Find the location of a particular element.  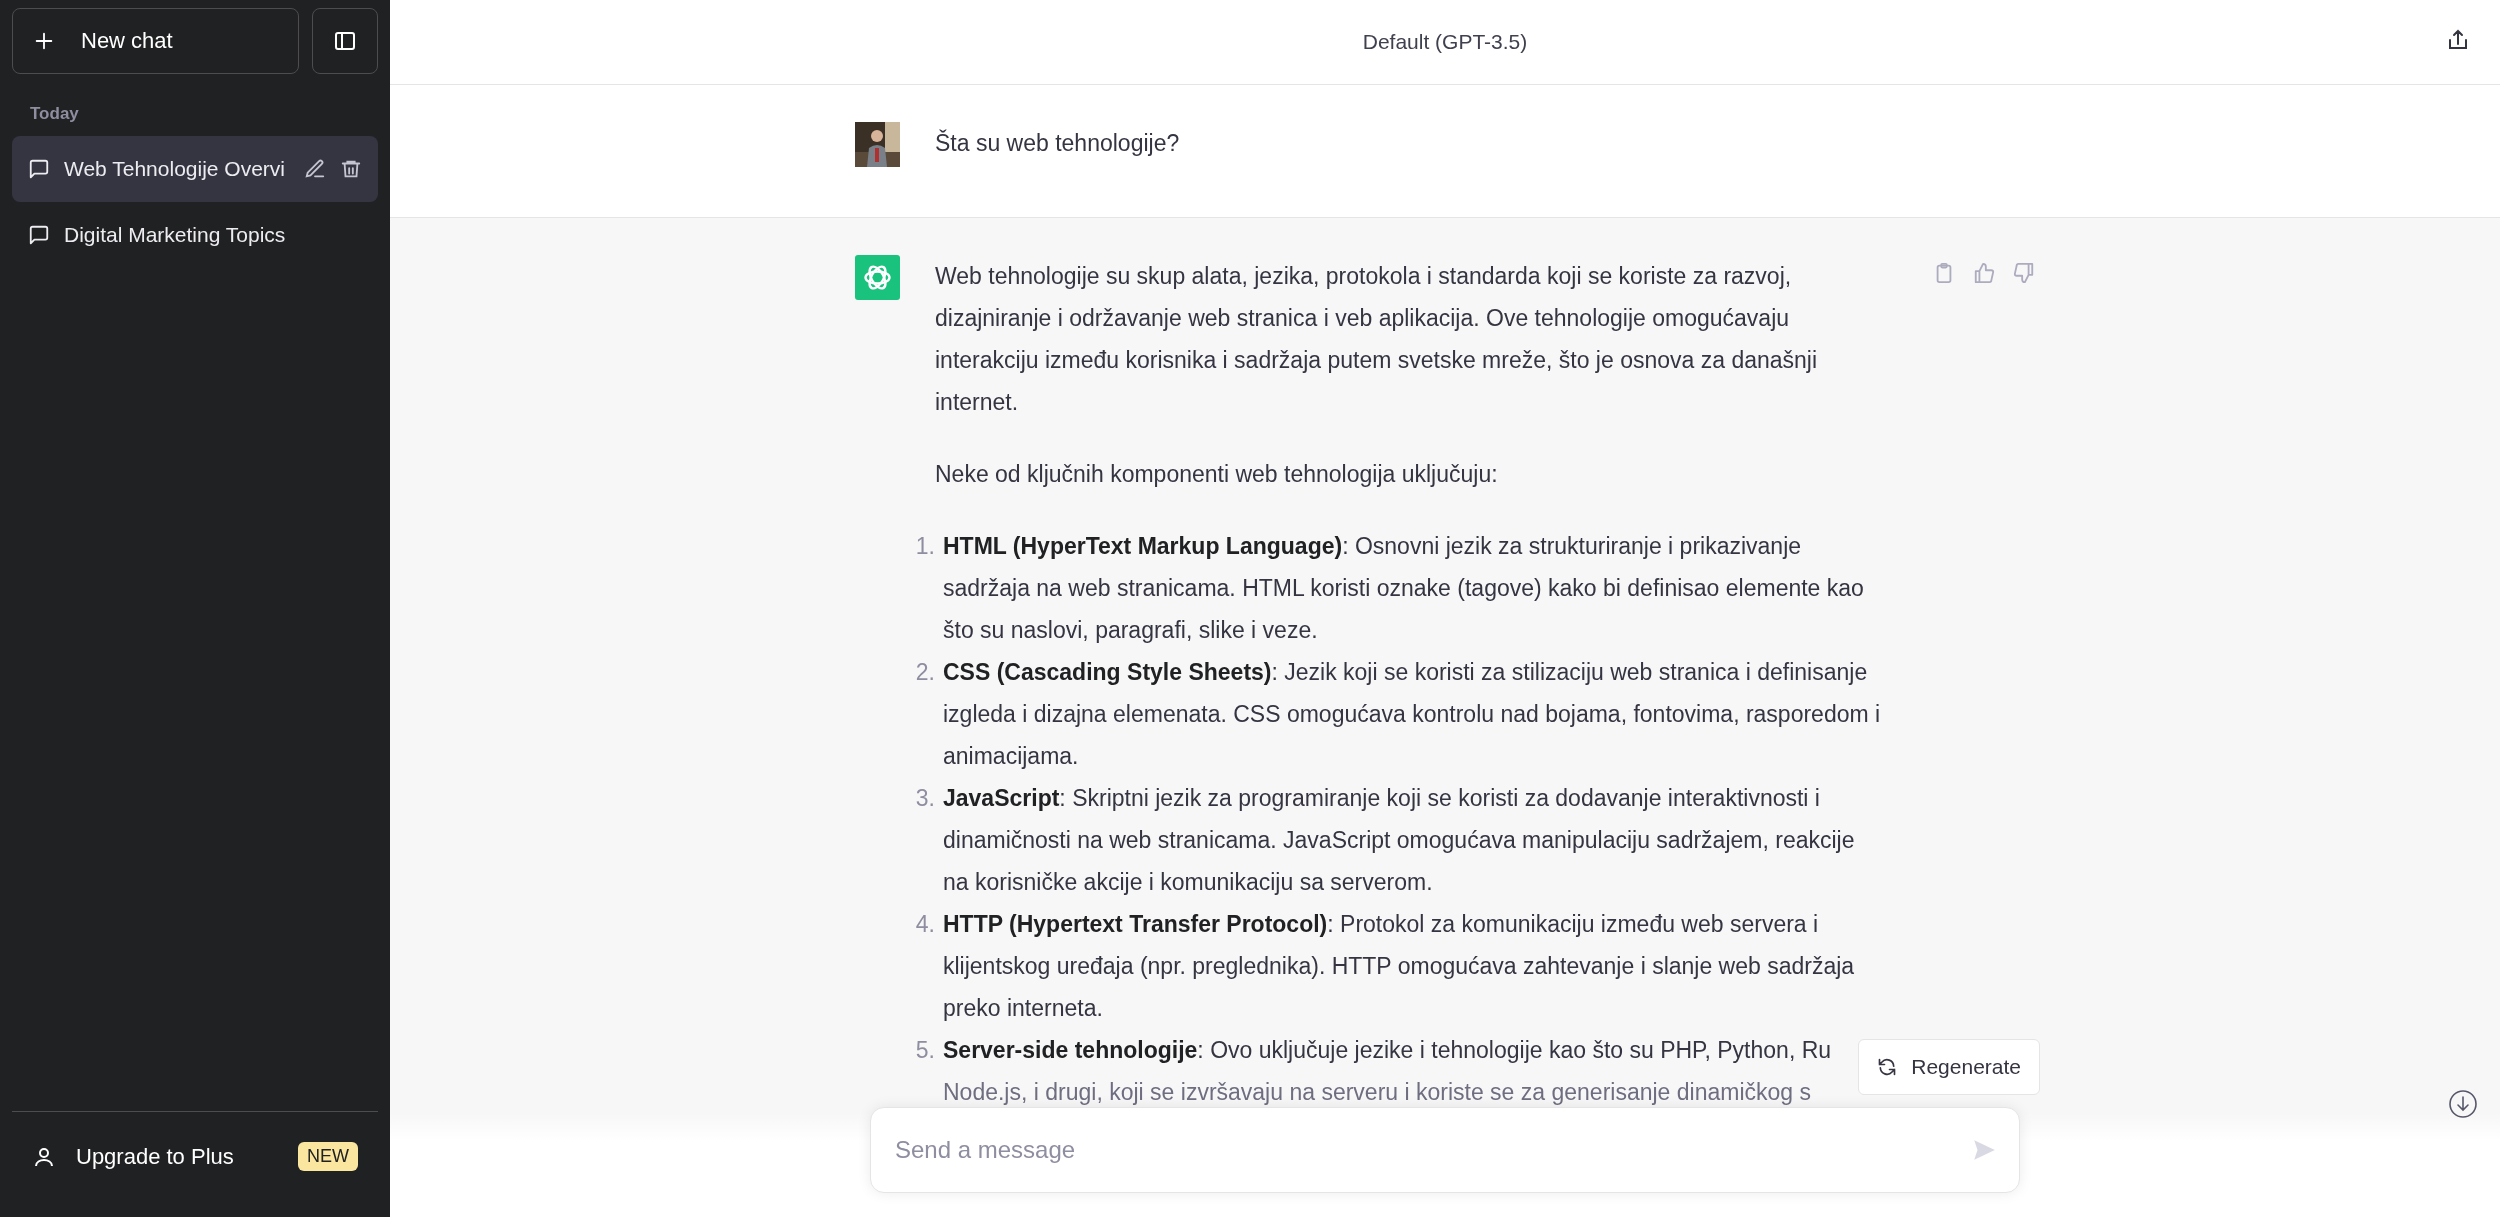

scroll-down-icon is located at coordinates (2463, 1104).